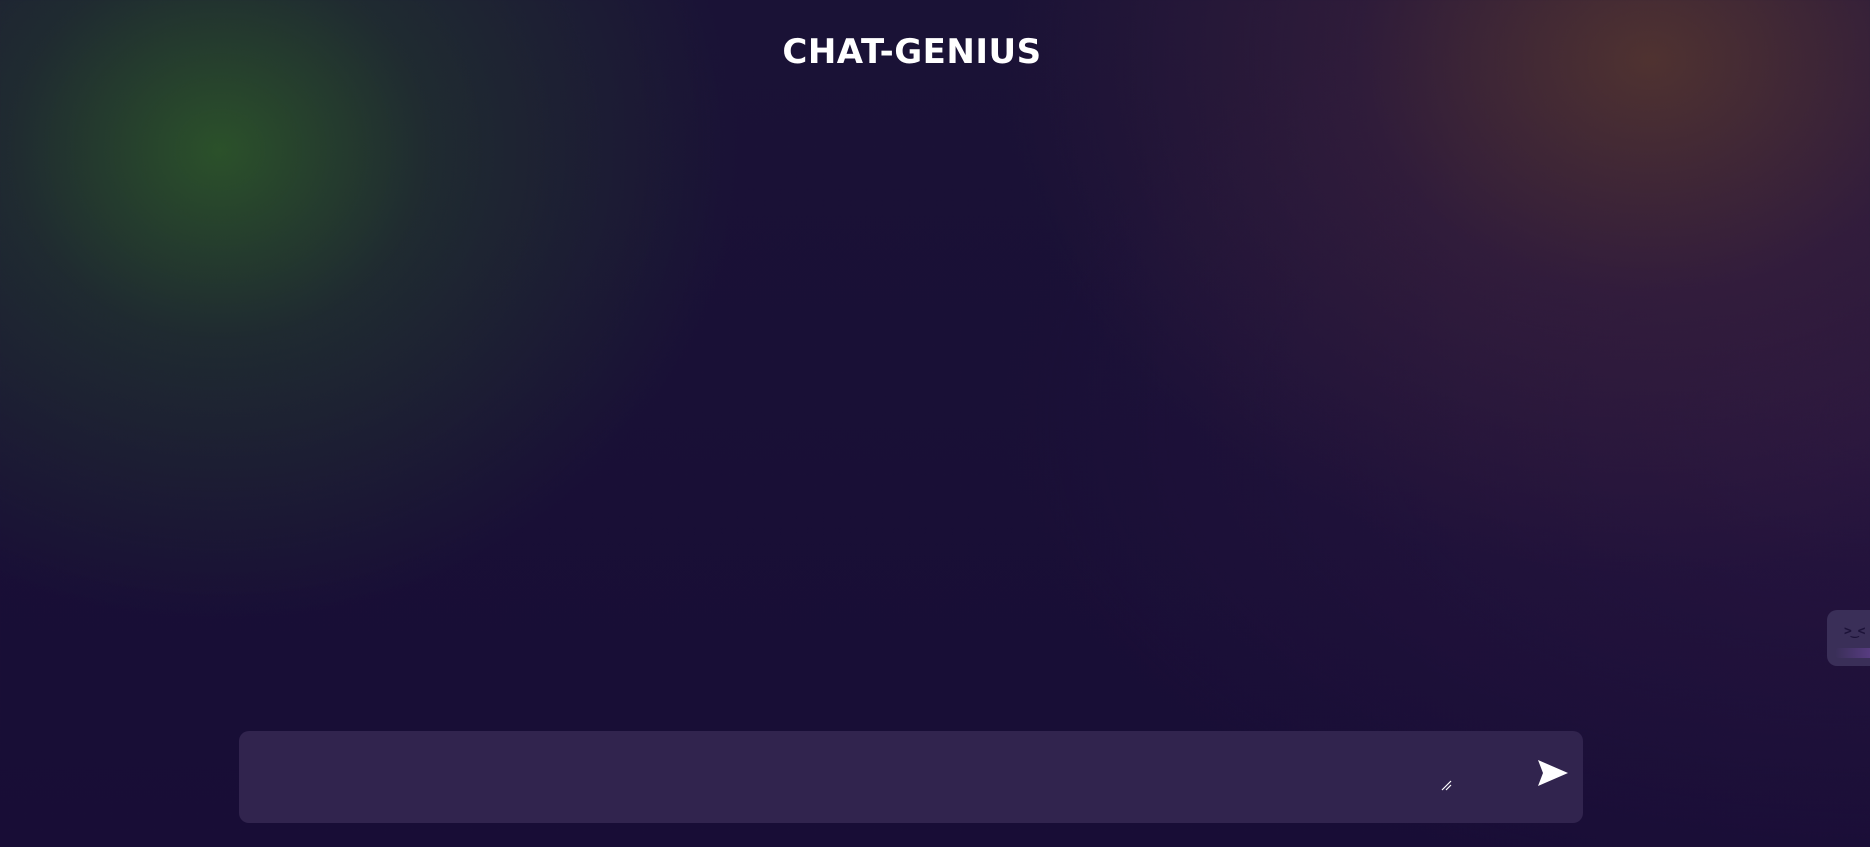  I want to click on send-icon, so click(1553, 773).